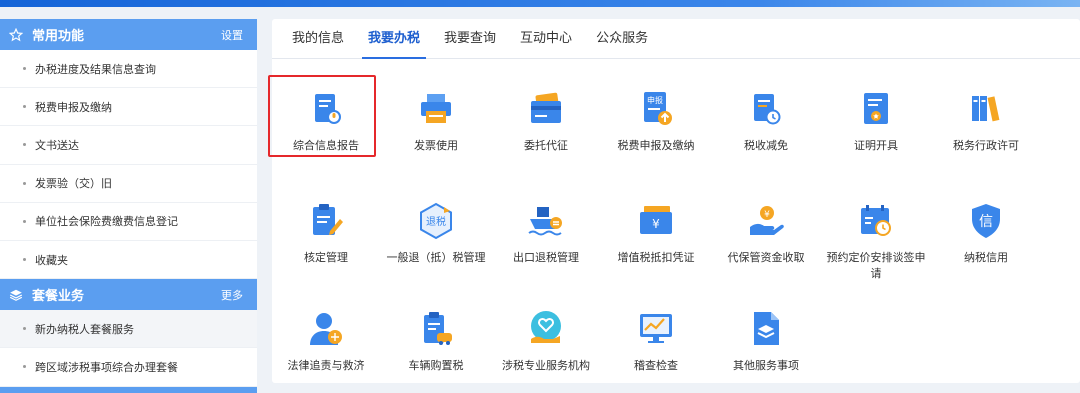 The height and width of the screenshot is (393, 1080). I want to click on legal-person-icon, so click(326, 329).